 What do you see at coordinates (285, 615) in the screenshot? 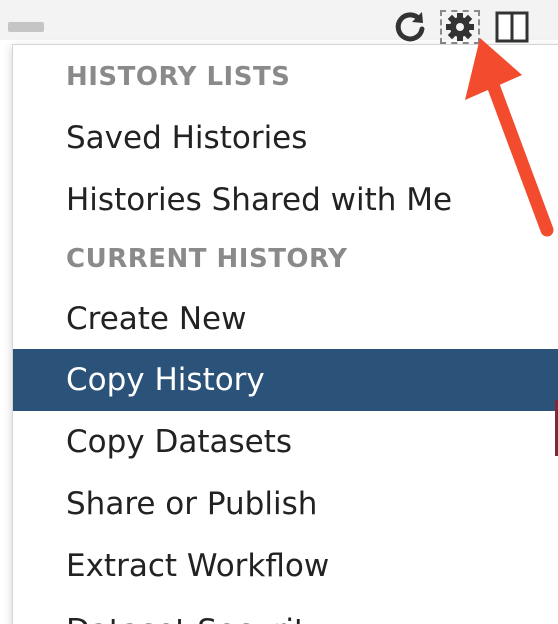
I see `menu-item-dataset-security: Dataset Security` at bounding box center [285, 615].